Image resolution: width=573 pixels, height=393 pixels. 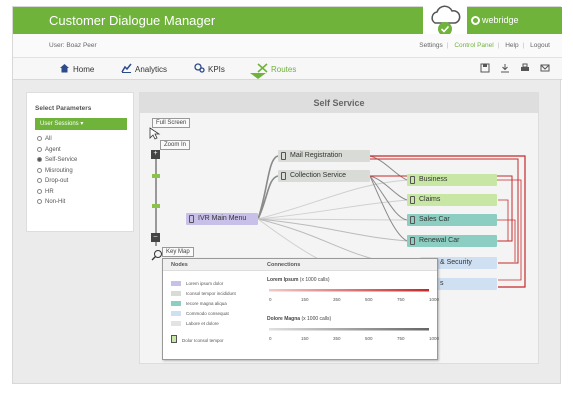 I want to click on legend-item: Lorem ipsum dolor, so click(x=197, y=283).